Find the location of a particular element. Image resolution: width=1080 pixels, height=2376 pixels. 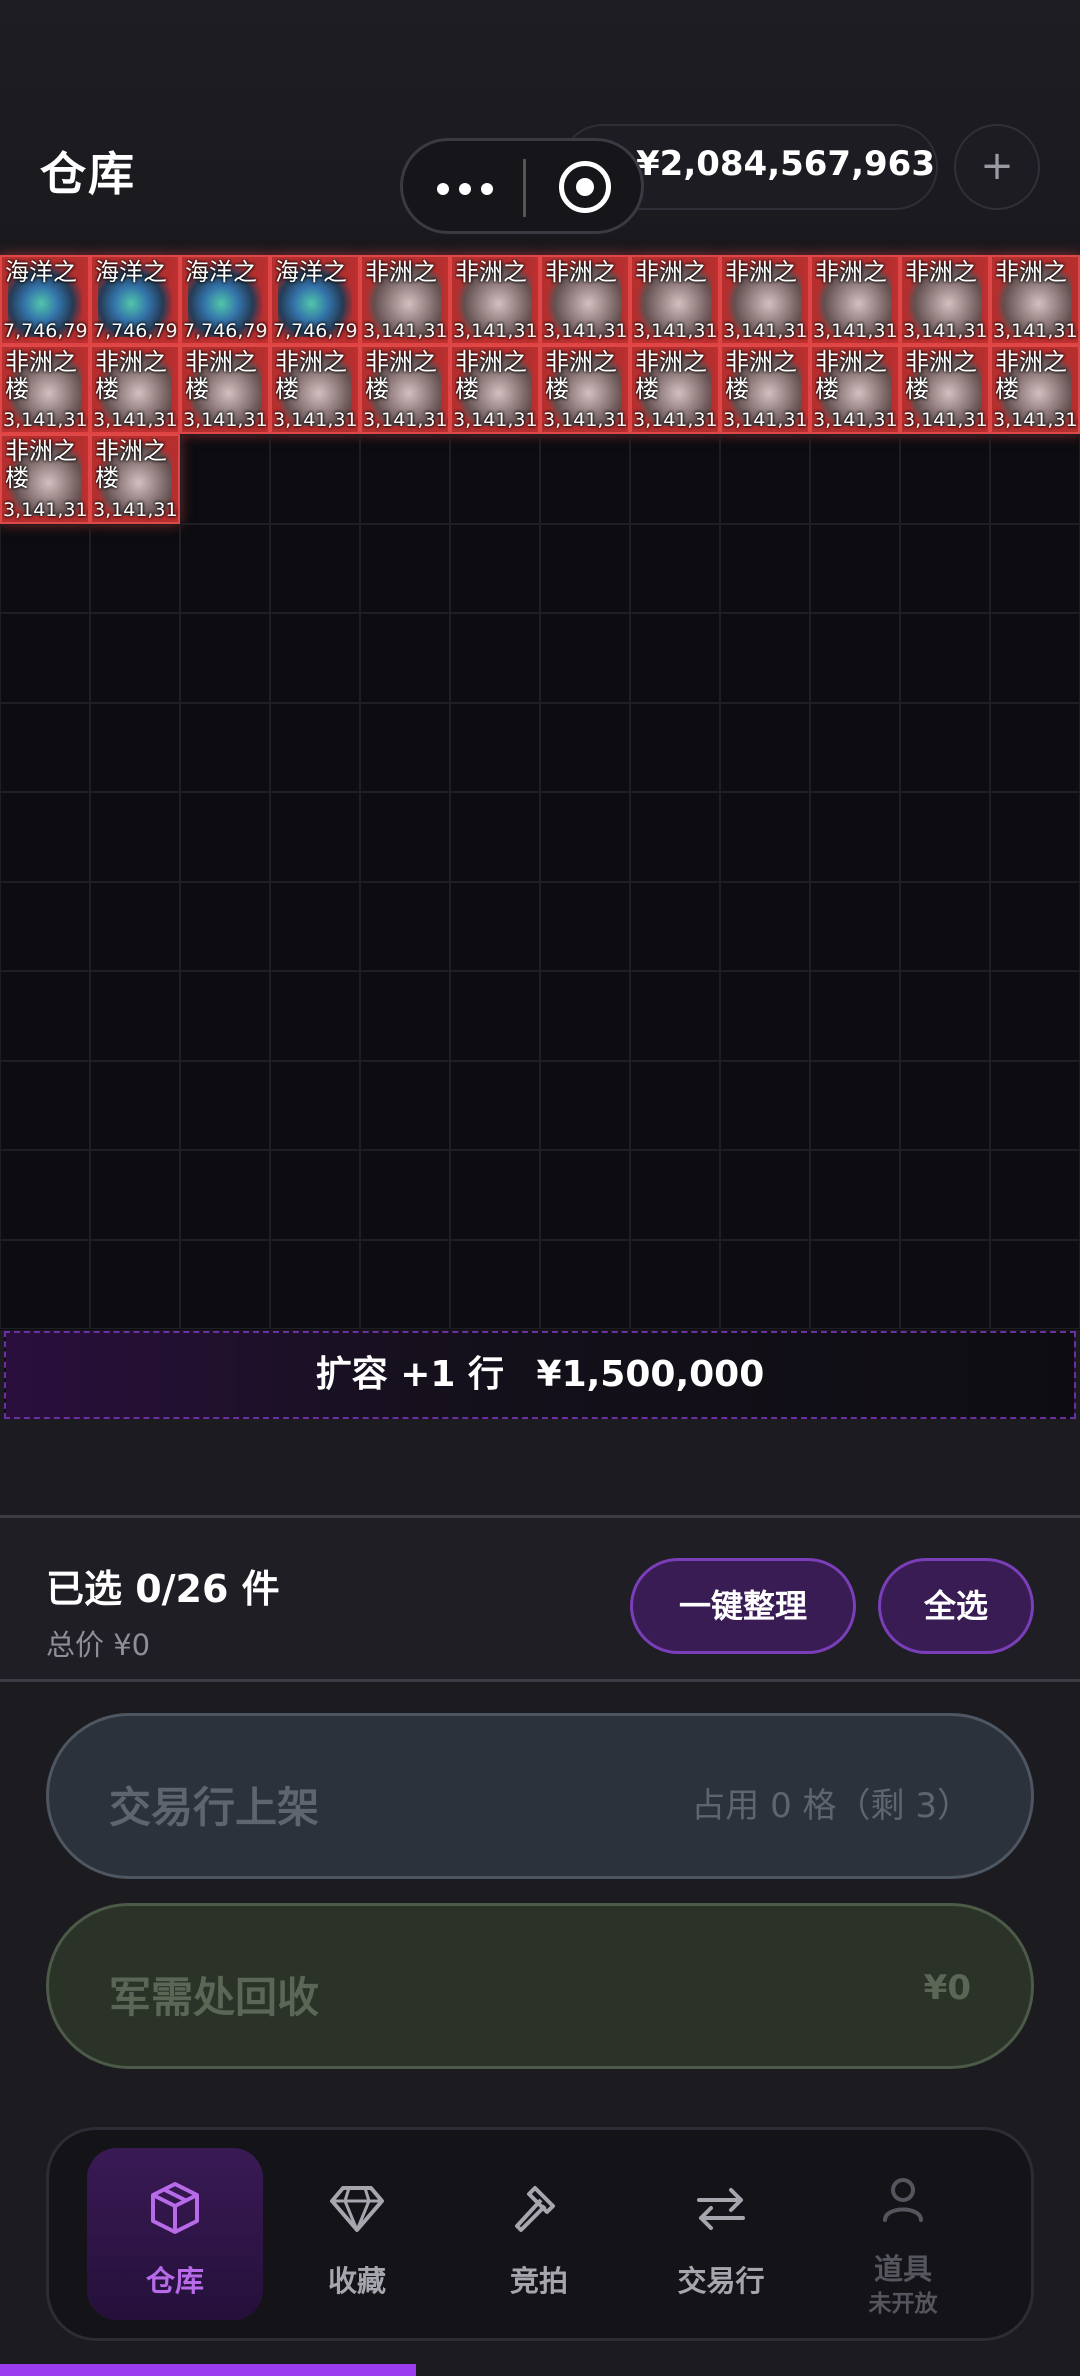

bottom-nav: 仓库 收藏 竞拍 交易行 道具 未开放 is located at coordinates (540, 2234).